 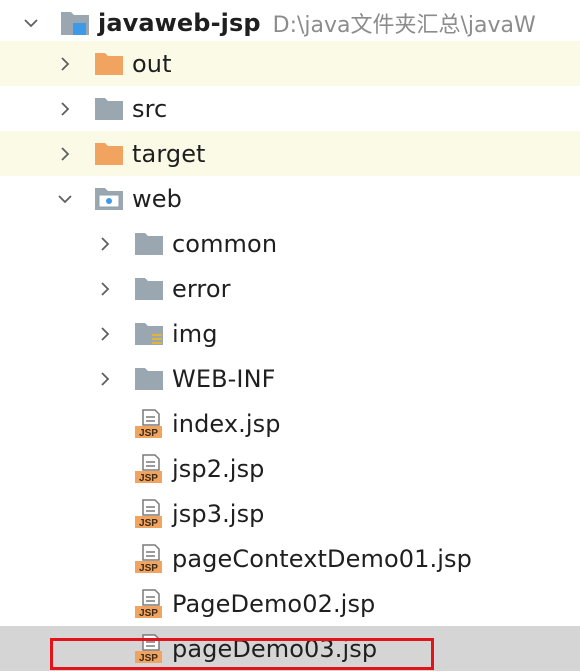 I want to click on tree-item-file: JSP jsp2.jsp, so click(x=290, y=468).